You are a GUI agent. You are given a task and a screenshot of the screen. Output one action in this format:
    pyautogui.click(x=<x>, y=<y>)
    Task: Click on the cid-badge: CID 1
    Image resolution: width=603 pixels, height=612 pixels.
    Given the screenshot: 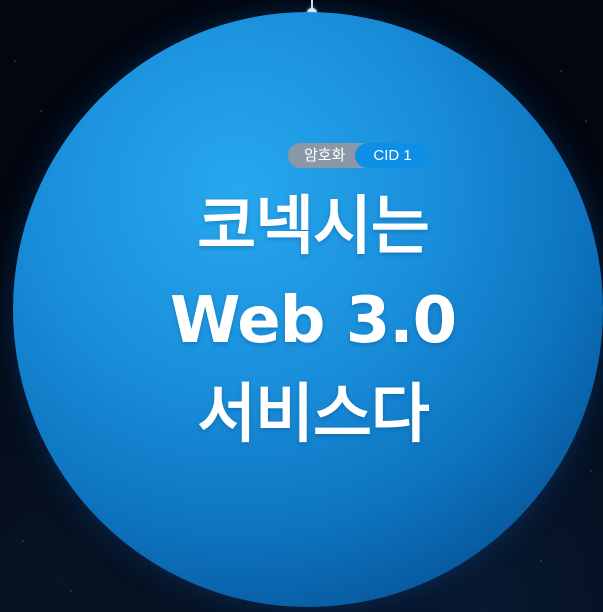 What is the action you would take?
    pyautogui.click(x=392, y=155)
    